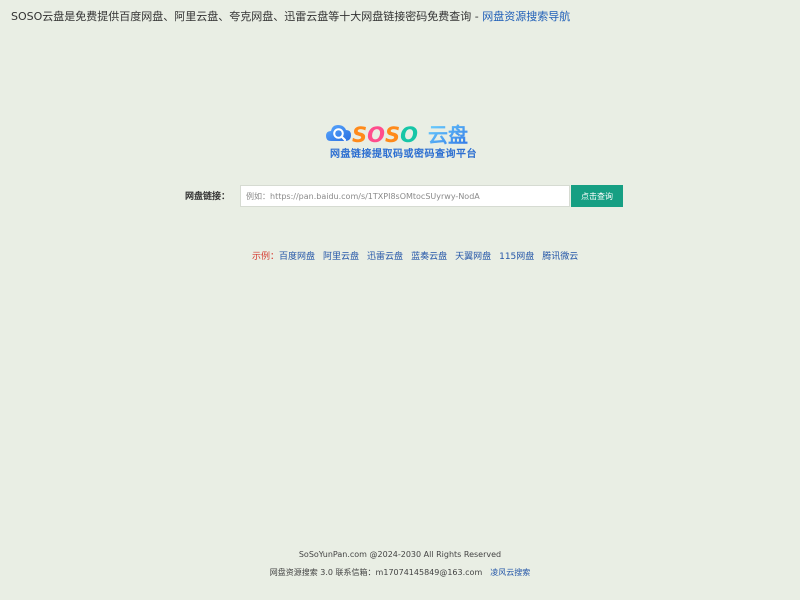  Describe the element at coordinates (266, 257) in the screenshot. I see `examples-label: 示例：` at that location.